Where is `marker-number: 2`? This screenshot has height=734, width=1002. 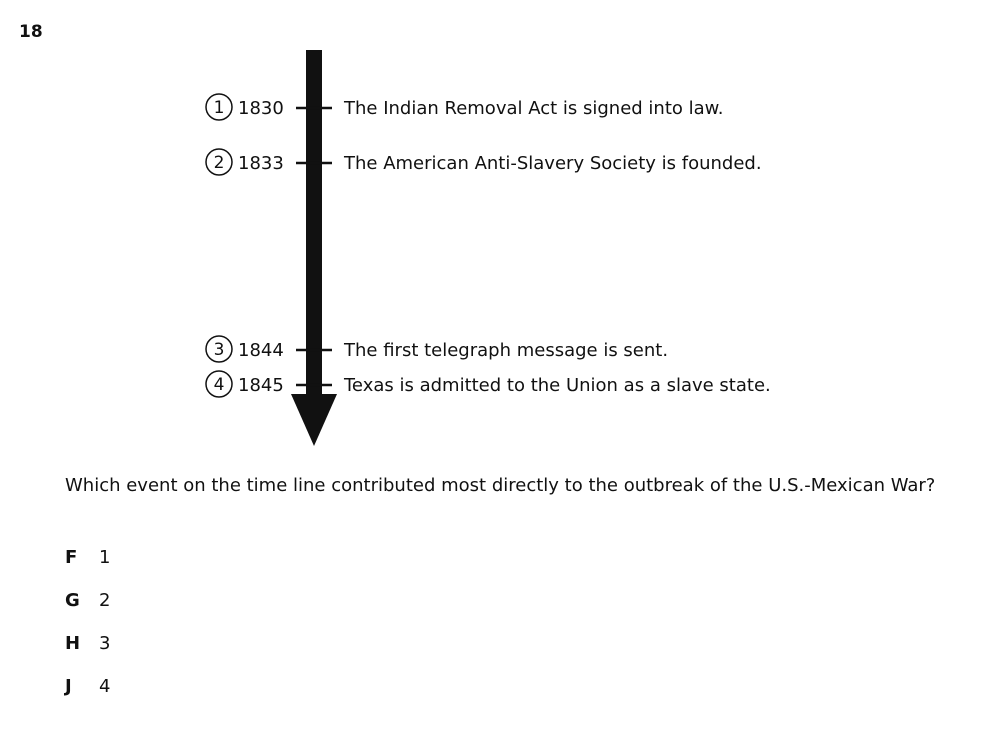 marker-number: 2 is located at coordinates (219, 163).